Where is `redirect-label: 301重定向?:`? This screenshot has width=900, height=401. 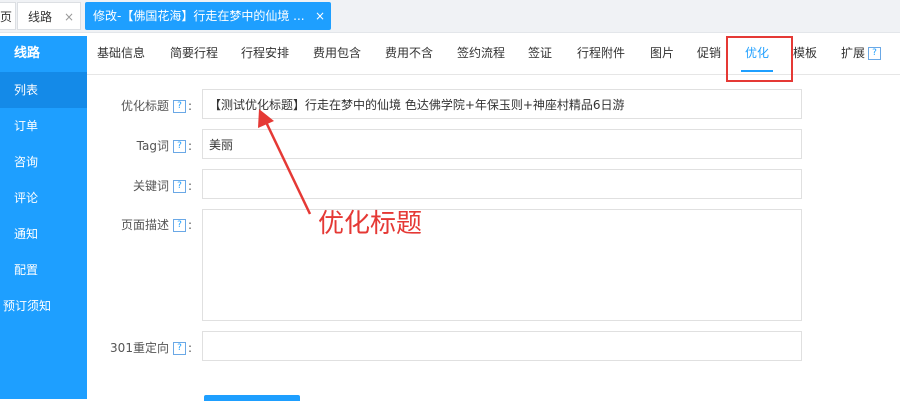
redirect-label: 301重定向?: is located at coordinates (151, 347).